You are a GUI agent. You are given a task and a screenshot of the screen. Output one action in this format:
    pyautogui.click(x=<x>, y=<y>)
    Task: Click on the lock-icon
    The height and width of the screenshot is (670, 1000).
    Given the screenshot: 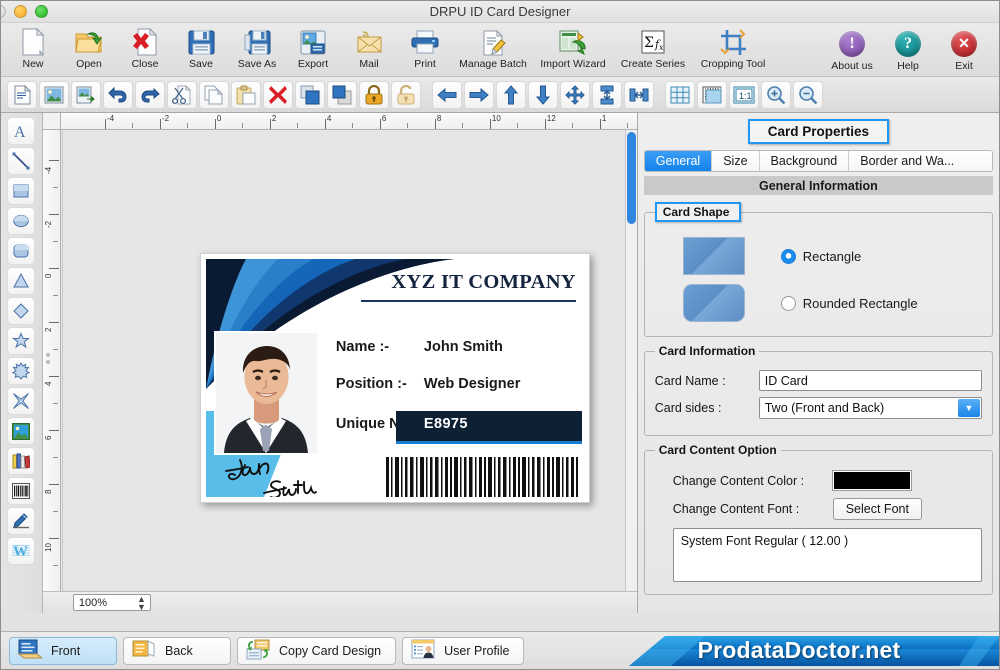 What is the action you would take?
    pyautogui.click(x=374, y=94)
    